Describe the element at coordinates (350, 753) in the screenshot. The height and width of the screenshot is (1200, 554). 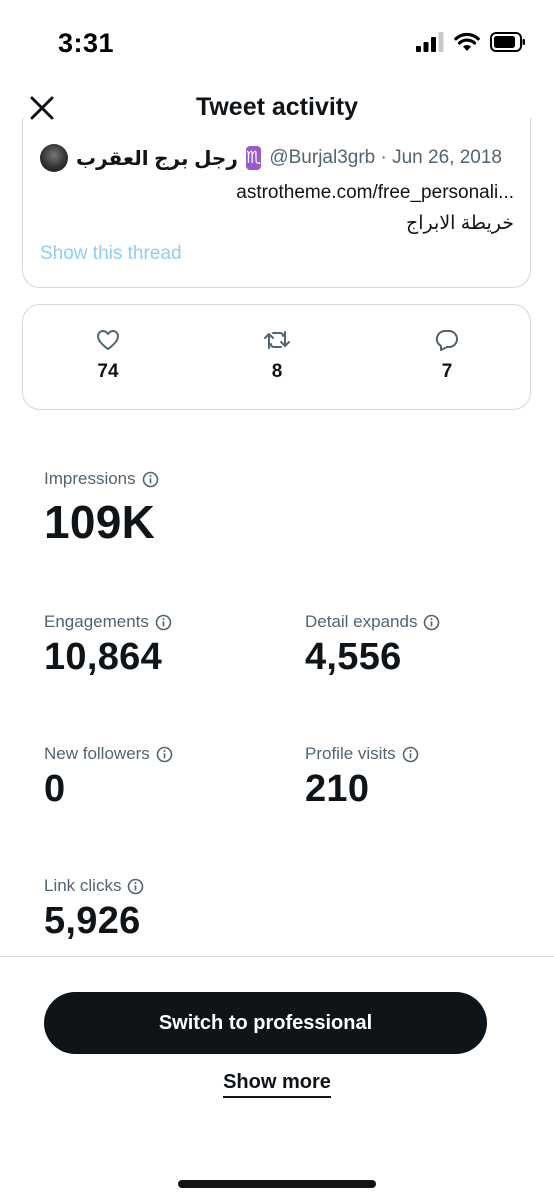
I see `metric-label: Profile visits` at that location.